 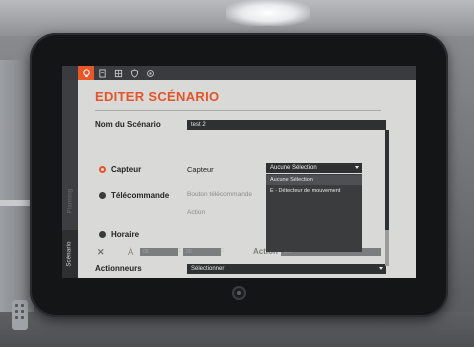 What do you see at coordinates (134, 73) in the screenshot?
I see `shield-icon` at bounding box center [134, 73].